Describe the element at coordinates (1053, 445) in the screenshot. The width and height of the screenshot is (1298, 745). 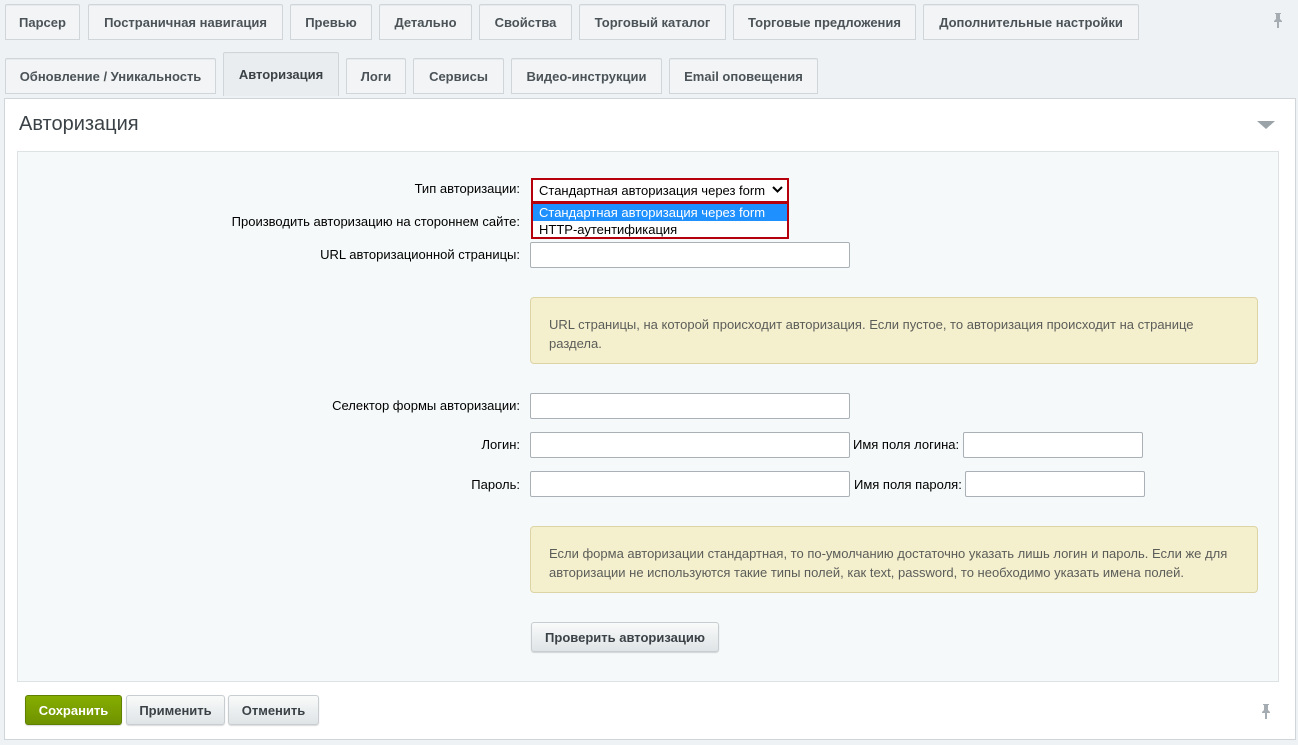
I see `login-field-name-input` at that location.